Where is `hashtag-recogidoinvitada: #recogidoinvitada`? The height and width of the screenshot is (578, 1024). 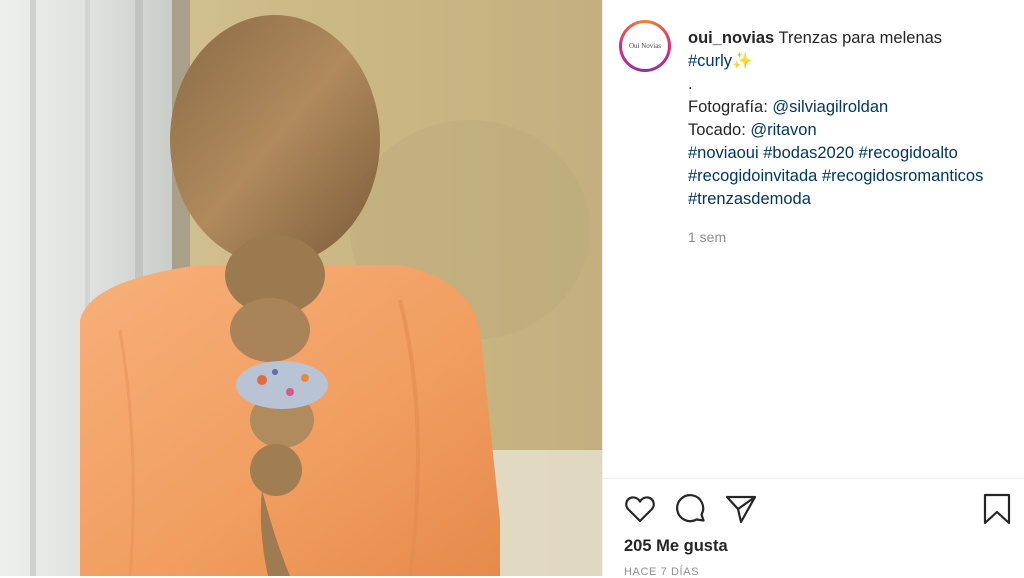
hashtag-recogidoinvitada: #recogidoinvitada is located at coordinates (752, 176).